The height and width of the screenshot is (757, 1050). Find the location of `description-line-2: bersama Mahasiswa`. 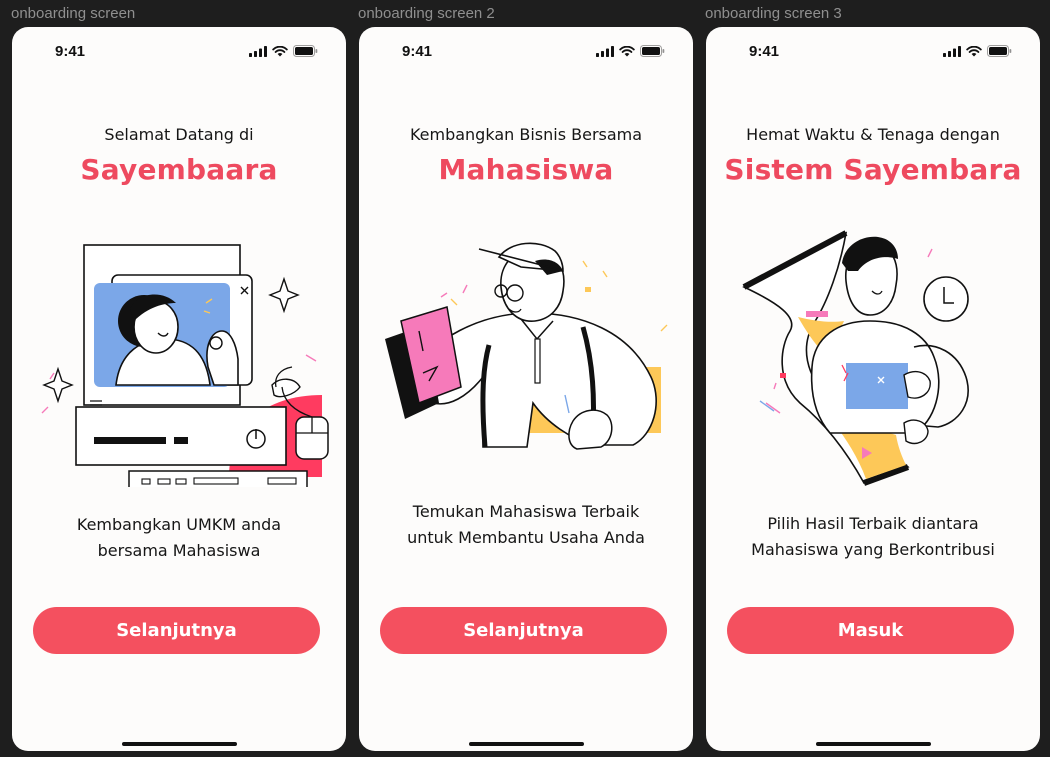

description-line-2: bersama Mahasiswa is located at coordinates (179, 550).